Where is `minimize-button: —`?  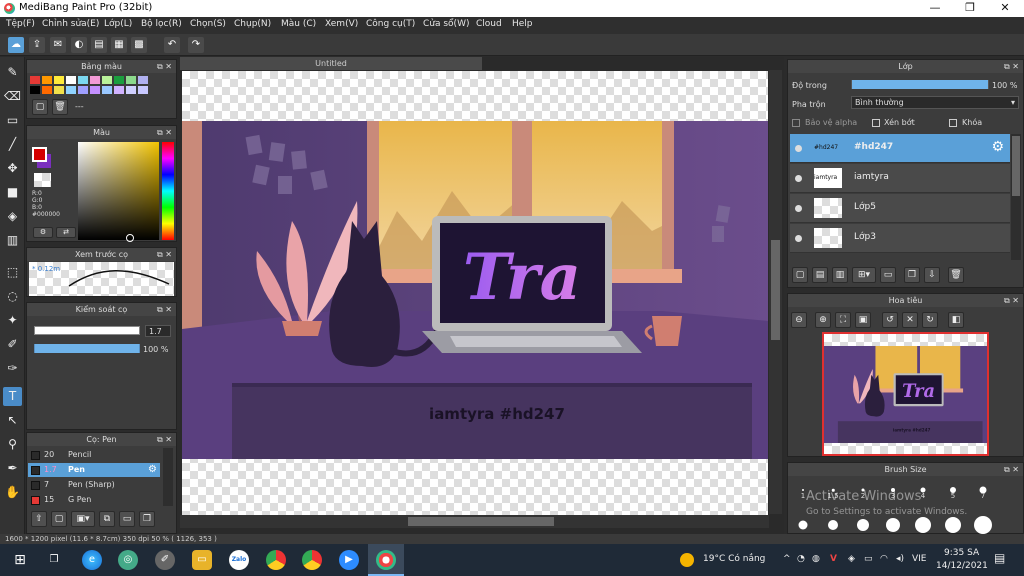
minimize-button: — is located at coordinates (935, 8).